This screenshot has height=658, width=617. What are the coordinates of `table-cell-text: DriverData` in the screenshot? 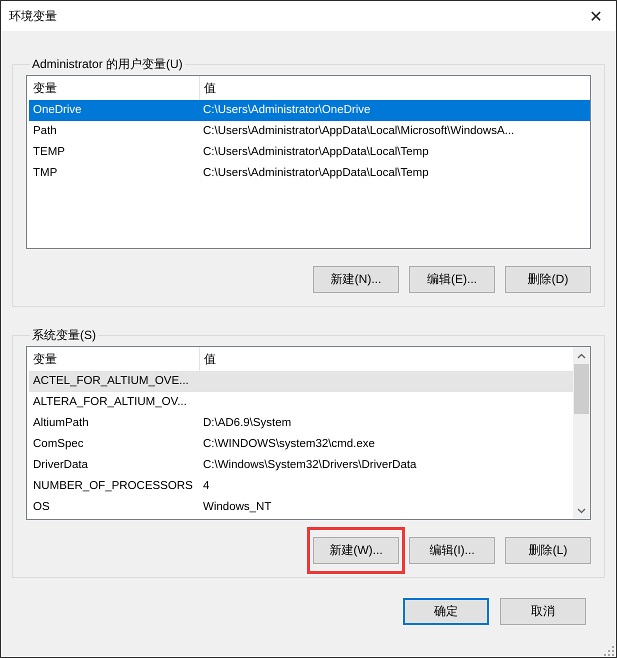 It's located at (60, 465).